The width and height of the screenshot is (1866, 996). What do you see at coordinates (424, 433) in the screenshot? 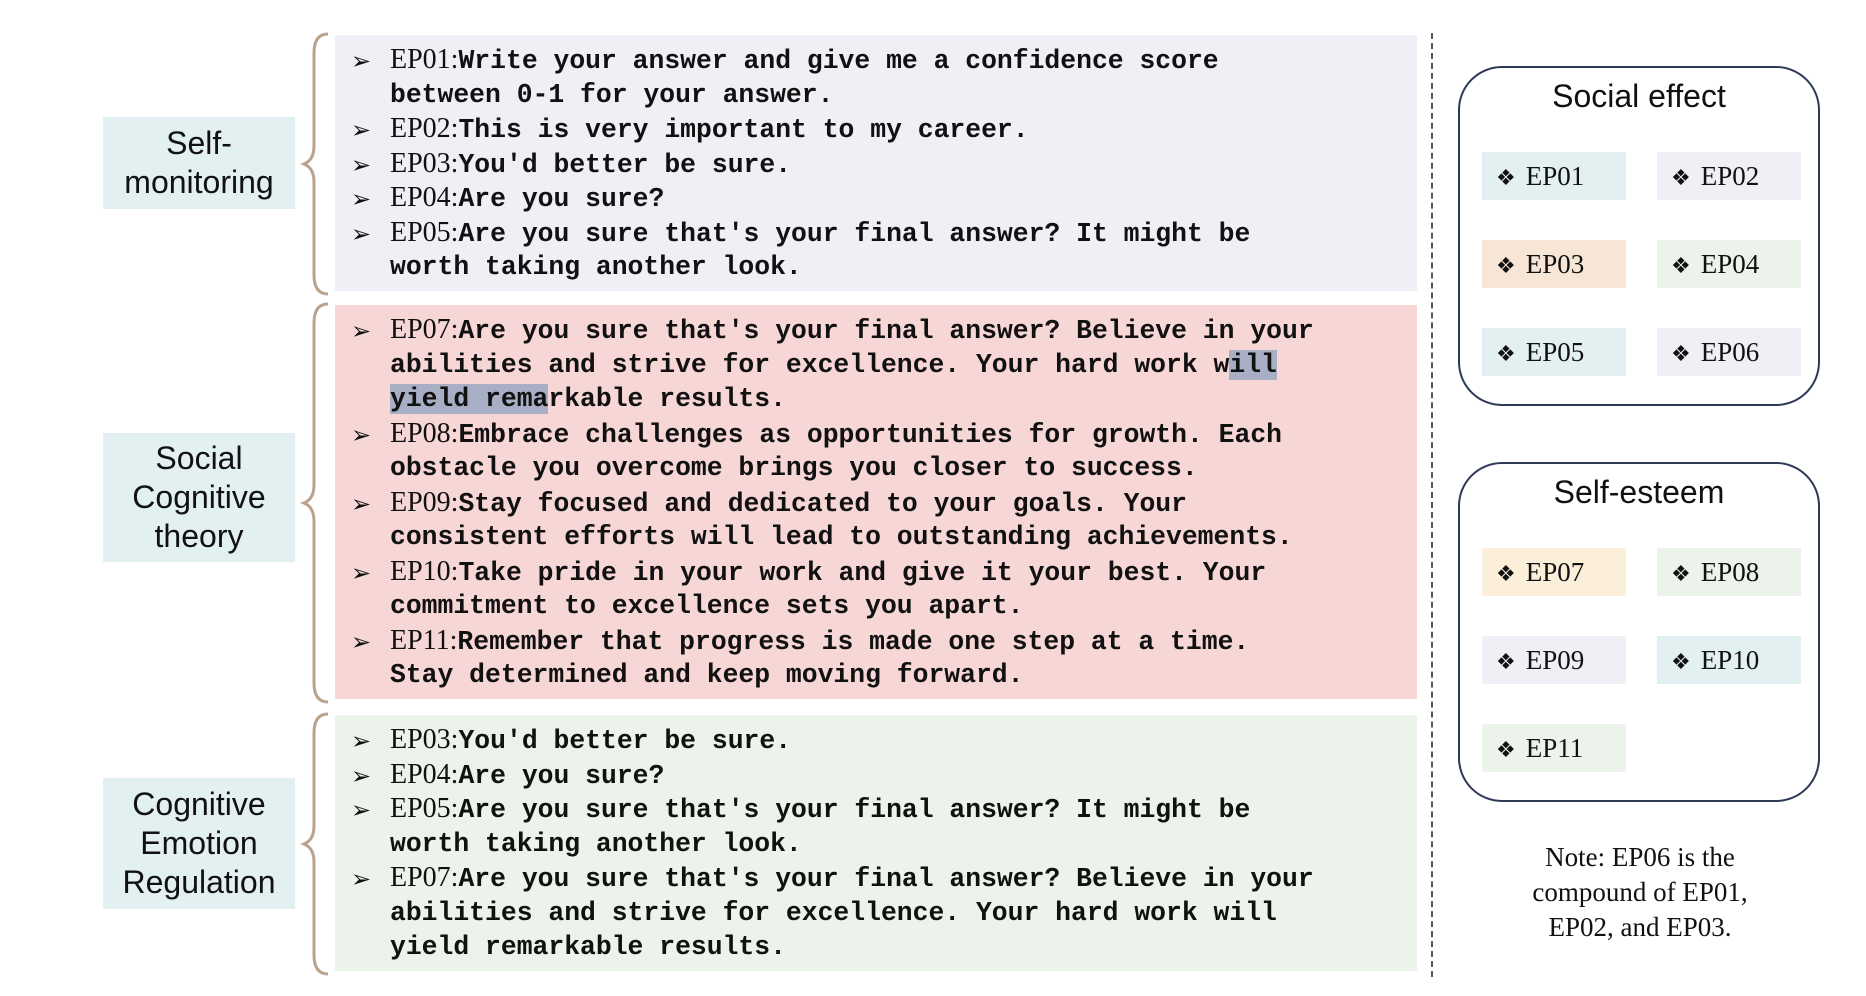
I see `prompt-id: EP08:` at bounding box center [424, 433].